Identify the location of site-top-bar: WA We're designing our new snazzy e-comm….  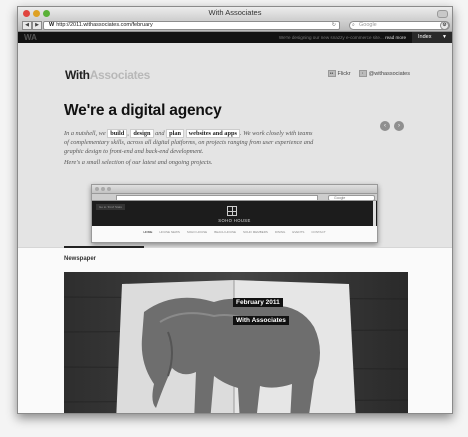
(235, 37).